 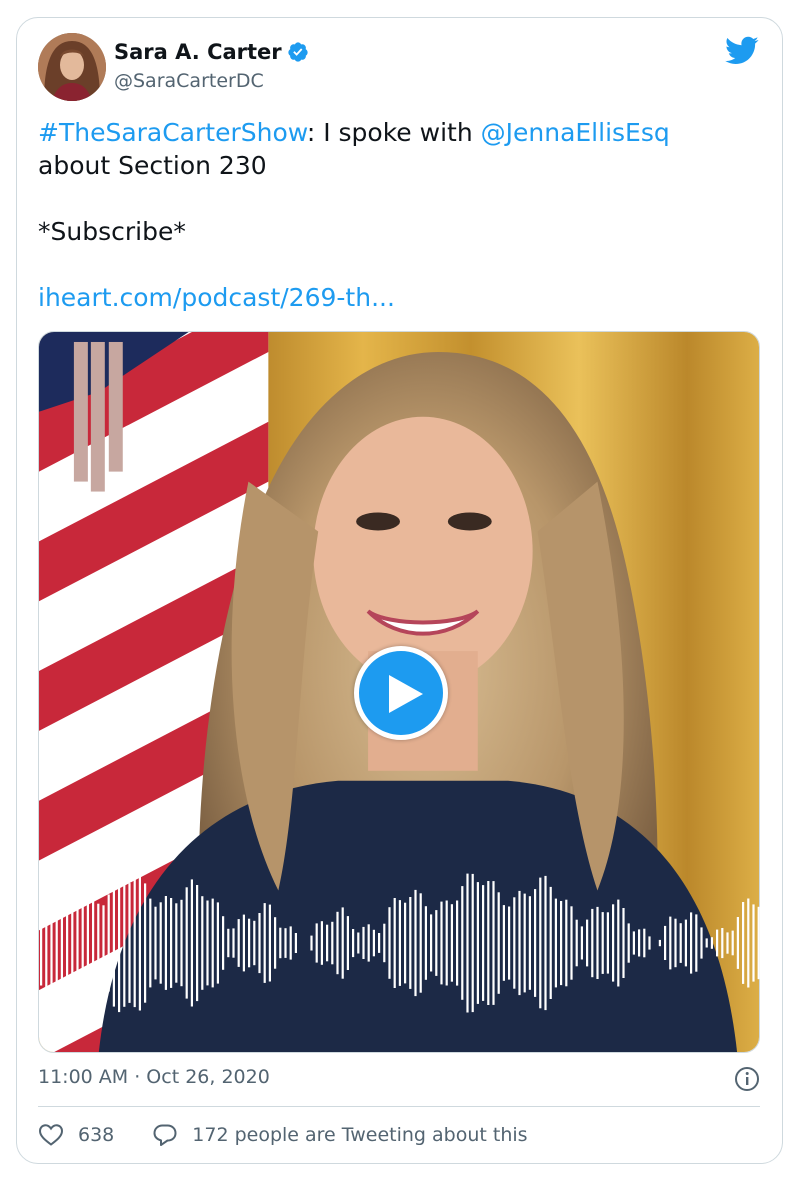 What do you see at coordinates (198, 52) in the screenshot?
I see `display-name: Sara A. Carter` at bounding box center [198, 52].